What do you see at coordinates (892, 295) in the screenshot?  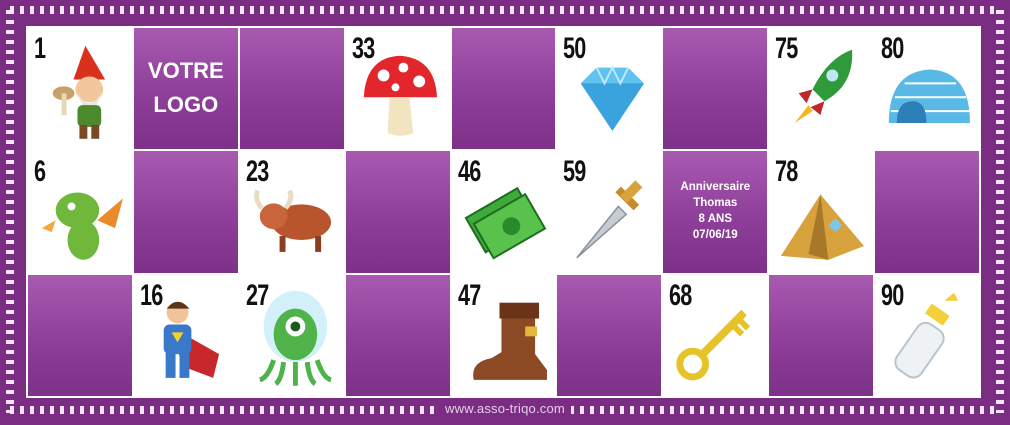 I see `cell-number: 90` at bounding box center [892, 295].